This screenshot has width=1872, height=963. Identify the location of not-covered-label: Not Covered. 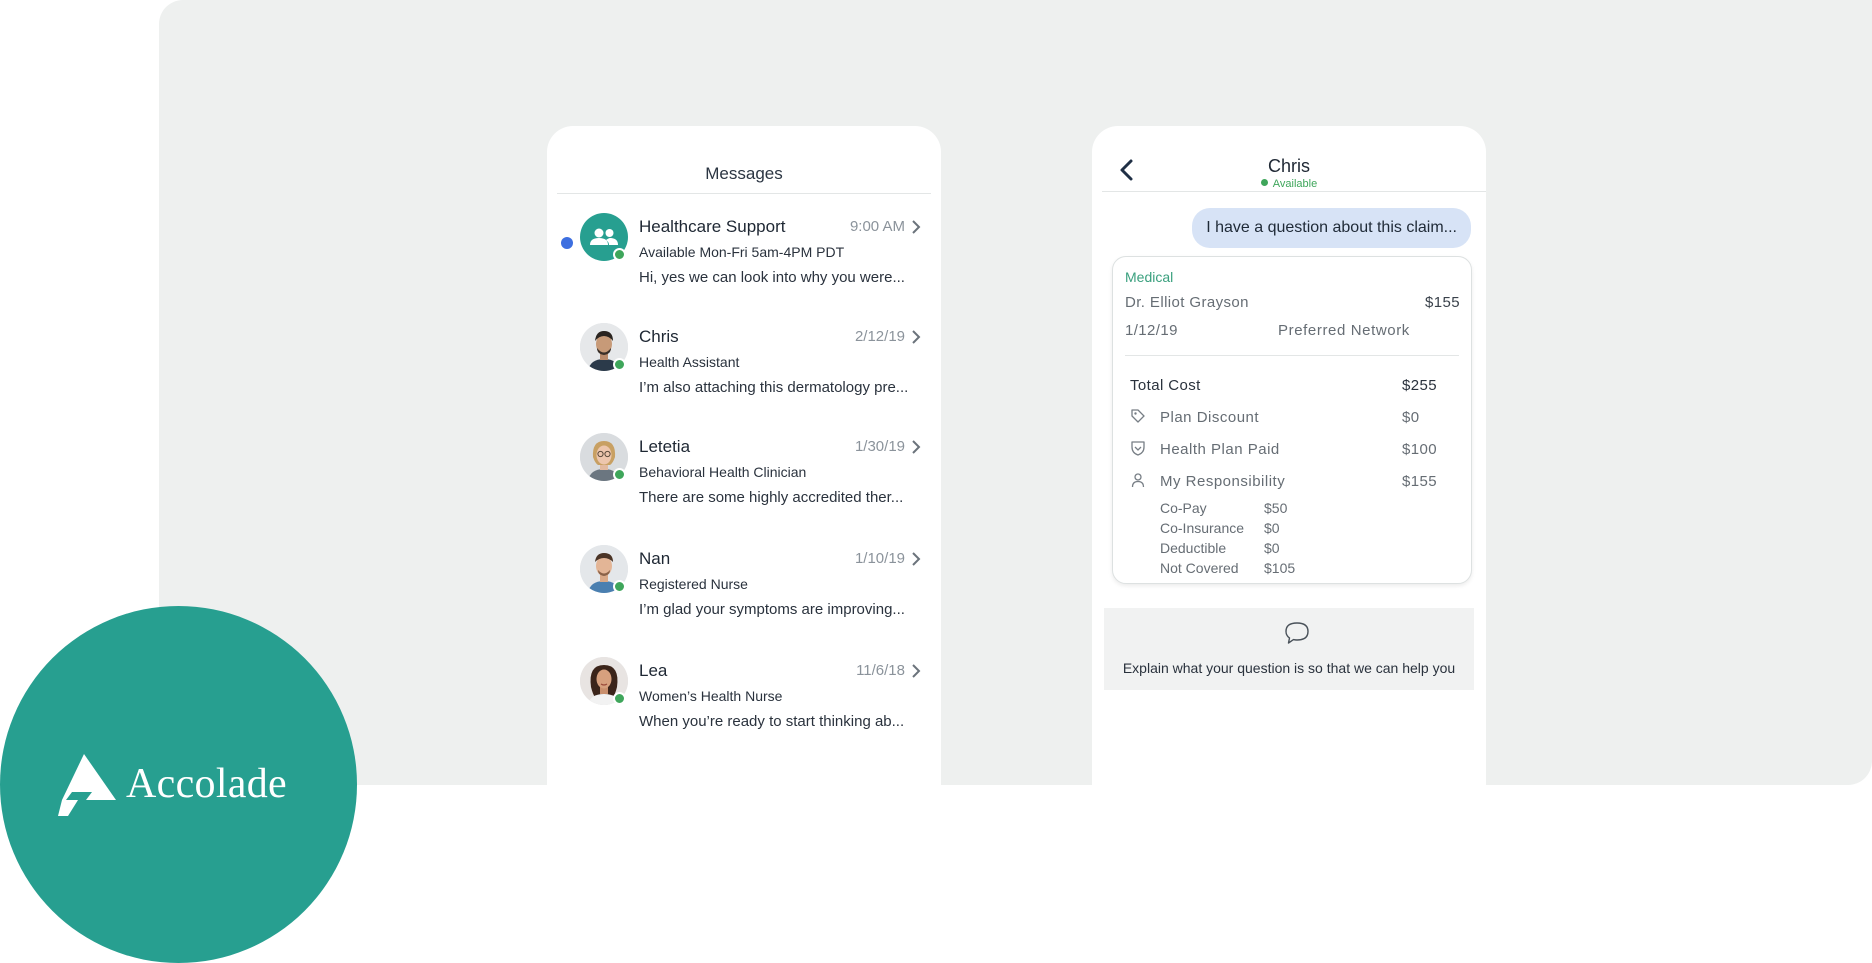
(1199, 568).